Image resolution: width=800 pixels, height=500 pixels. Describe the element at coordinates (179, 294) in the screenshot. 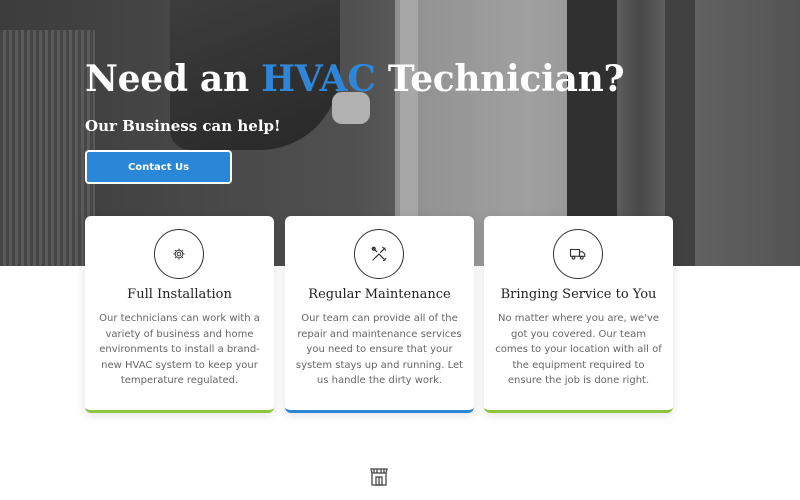

I see `service-card-title: Full Installation` at that location.